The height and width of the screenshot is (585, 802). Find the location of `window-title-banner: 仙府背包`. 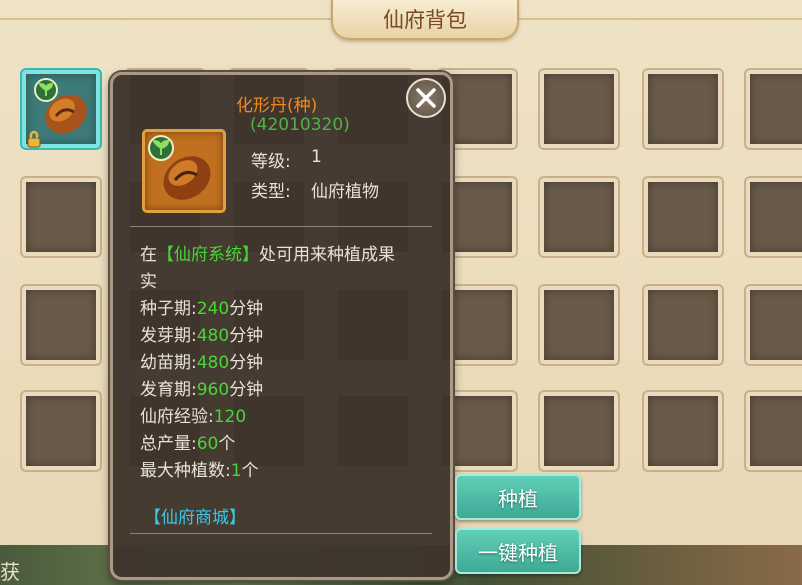

window-title-banner: 仙府背包 is located at coordinates (425, 20).